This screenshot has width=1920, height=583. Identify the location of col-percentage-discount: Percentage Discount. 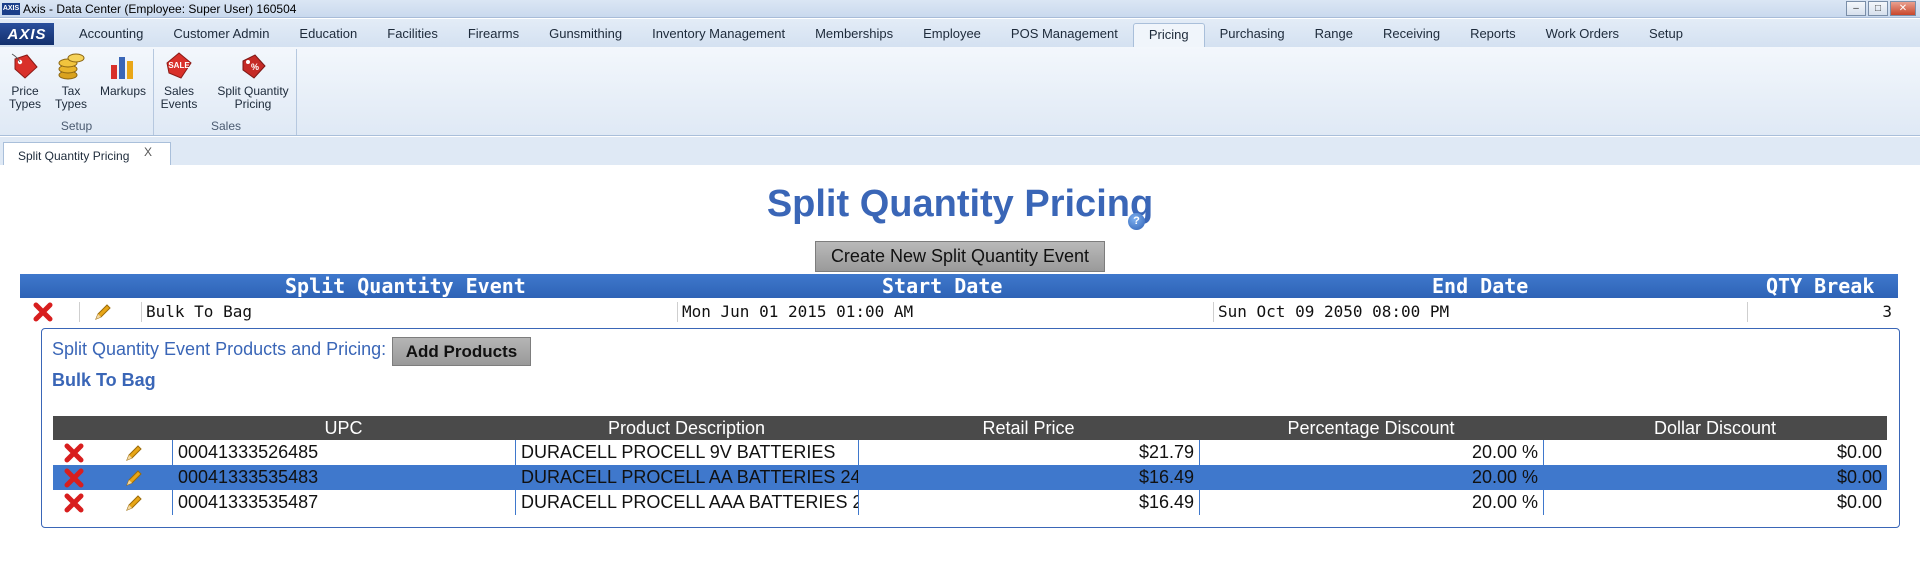
(1371, 428).